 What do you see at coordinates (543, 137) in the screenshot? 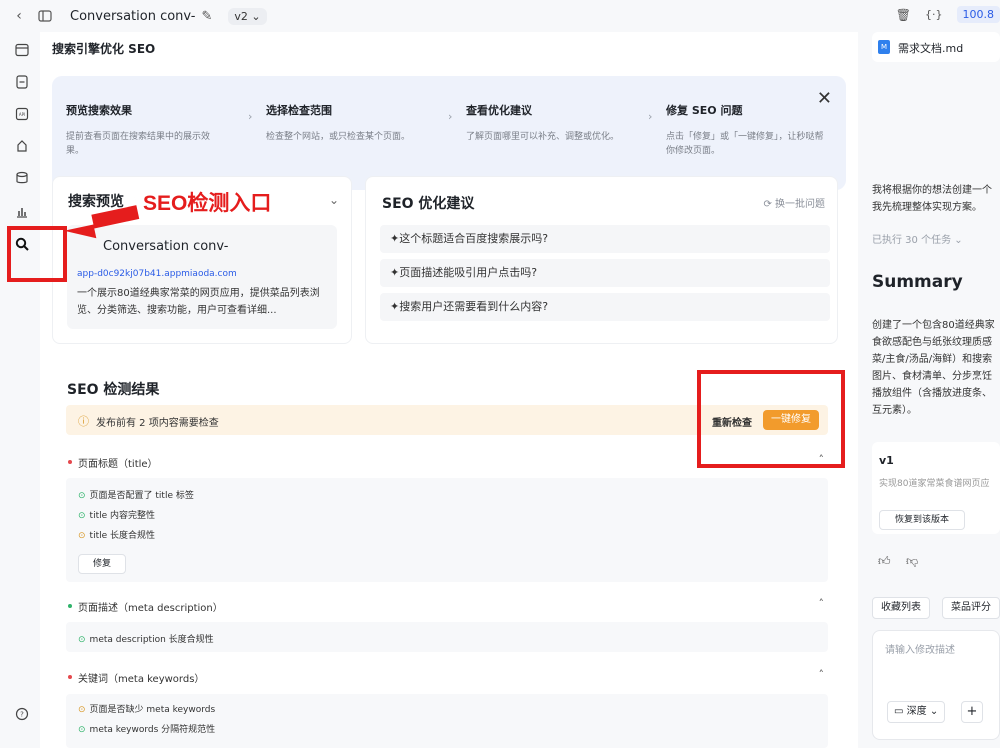
I see `step-desc: 了解页面哪里可以补充、调整或优化。` at bounding box center [543, 137].